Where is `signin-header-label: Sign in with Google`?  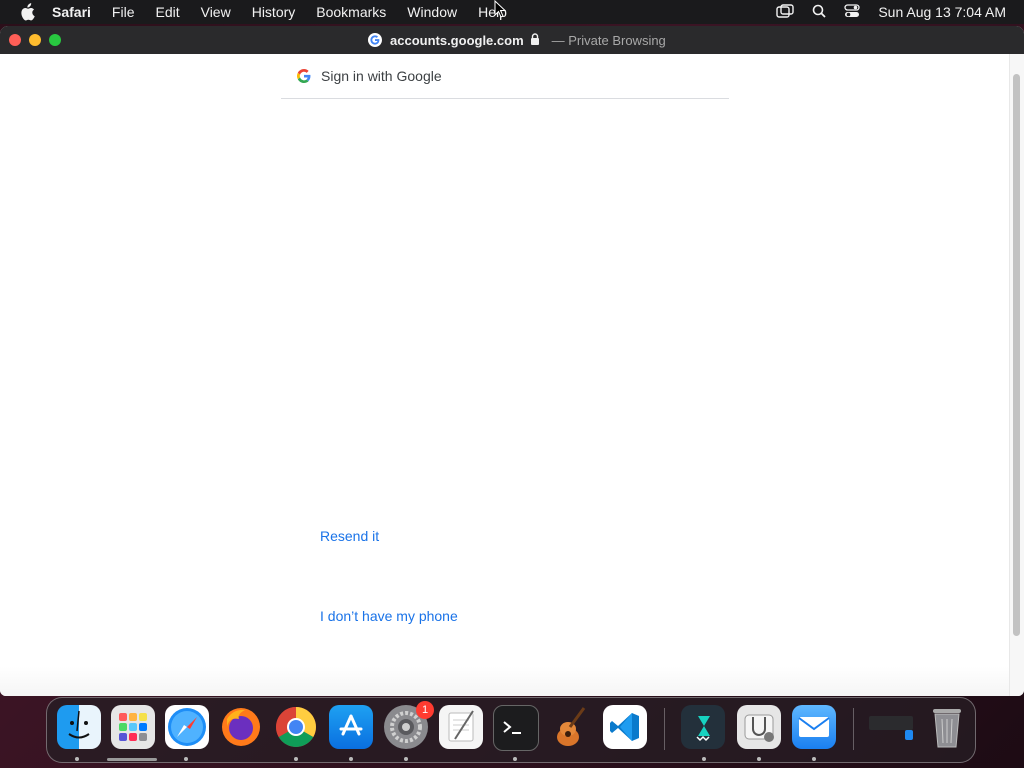
signin-header-label: Sign in with Google is located at coordinates (381, 76).